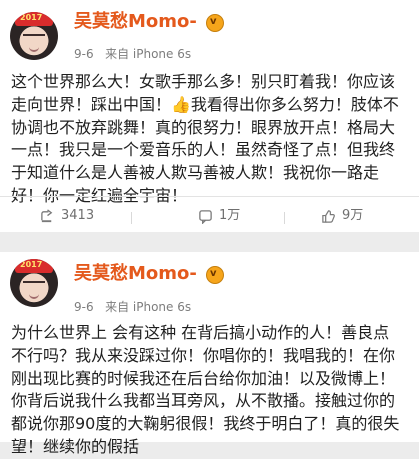 Image resolution: width=419 pixels, height=459 pixels. What do you see at coordinates (205, 216) in the screenshot?
I see `comment-icon` at bounding box center [205, 216].